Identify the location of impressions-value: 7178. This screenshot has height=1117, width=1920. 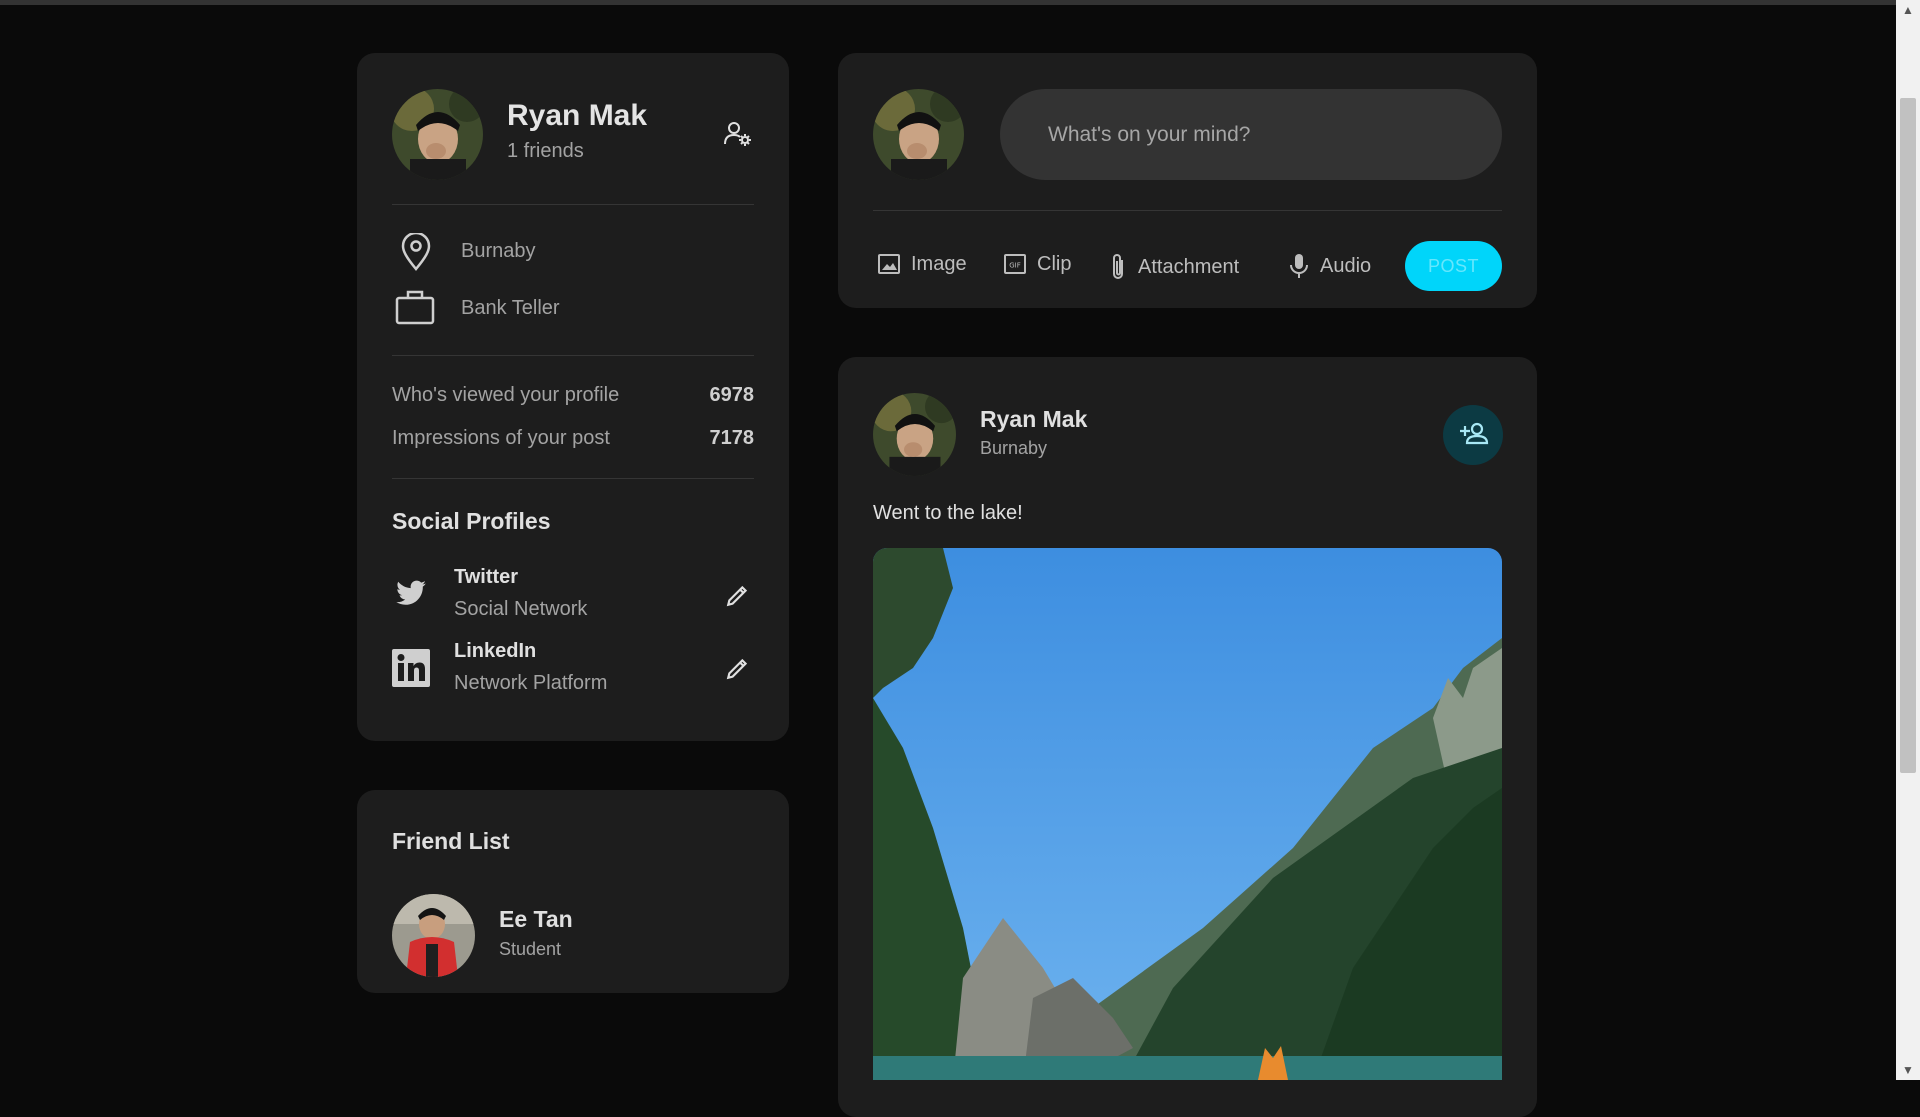
(732, 438).